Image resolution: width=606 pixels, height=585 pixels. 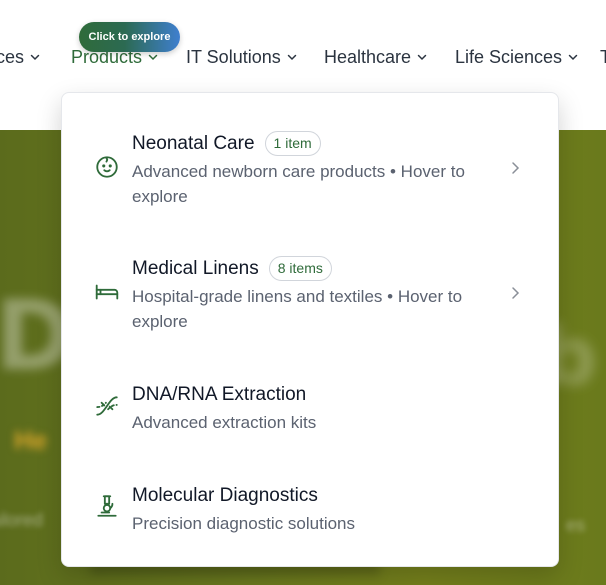 I want to click on item-title: Medical Linens, so click(x=195, y=268).